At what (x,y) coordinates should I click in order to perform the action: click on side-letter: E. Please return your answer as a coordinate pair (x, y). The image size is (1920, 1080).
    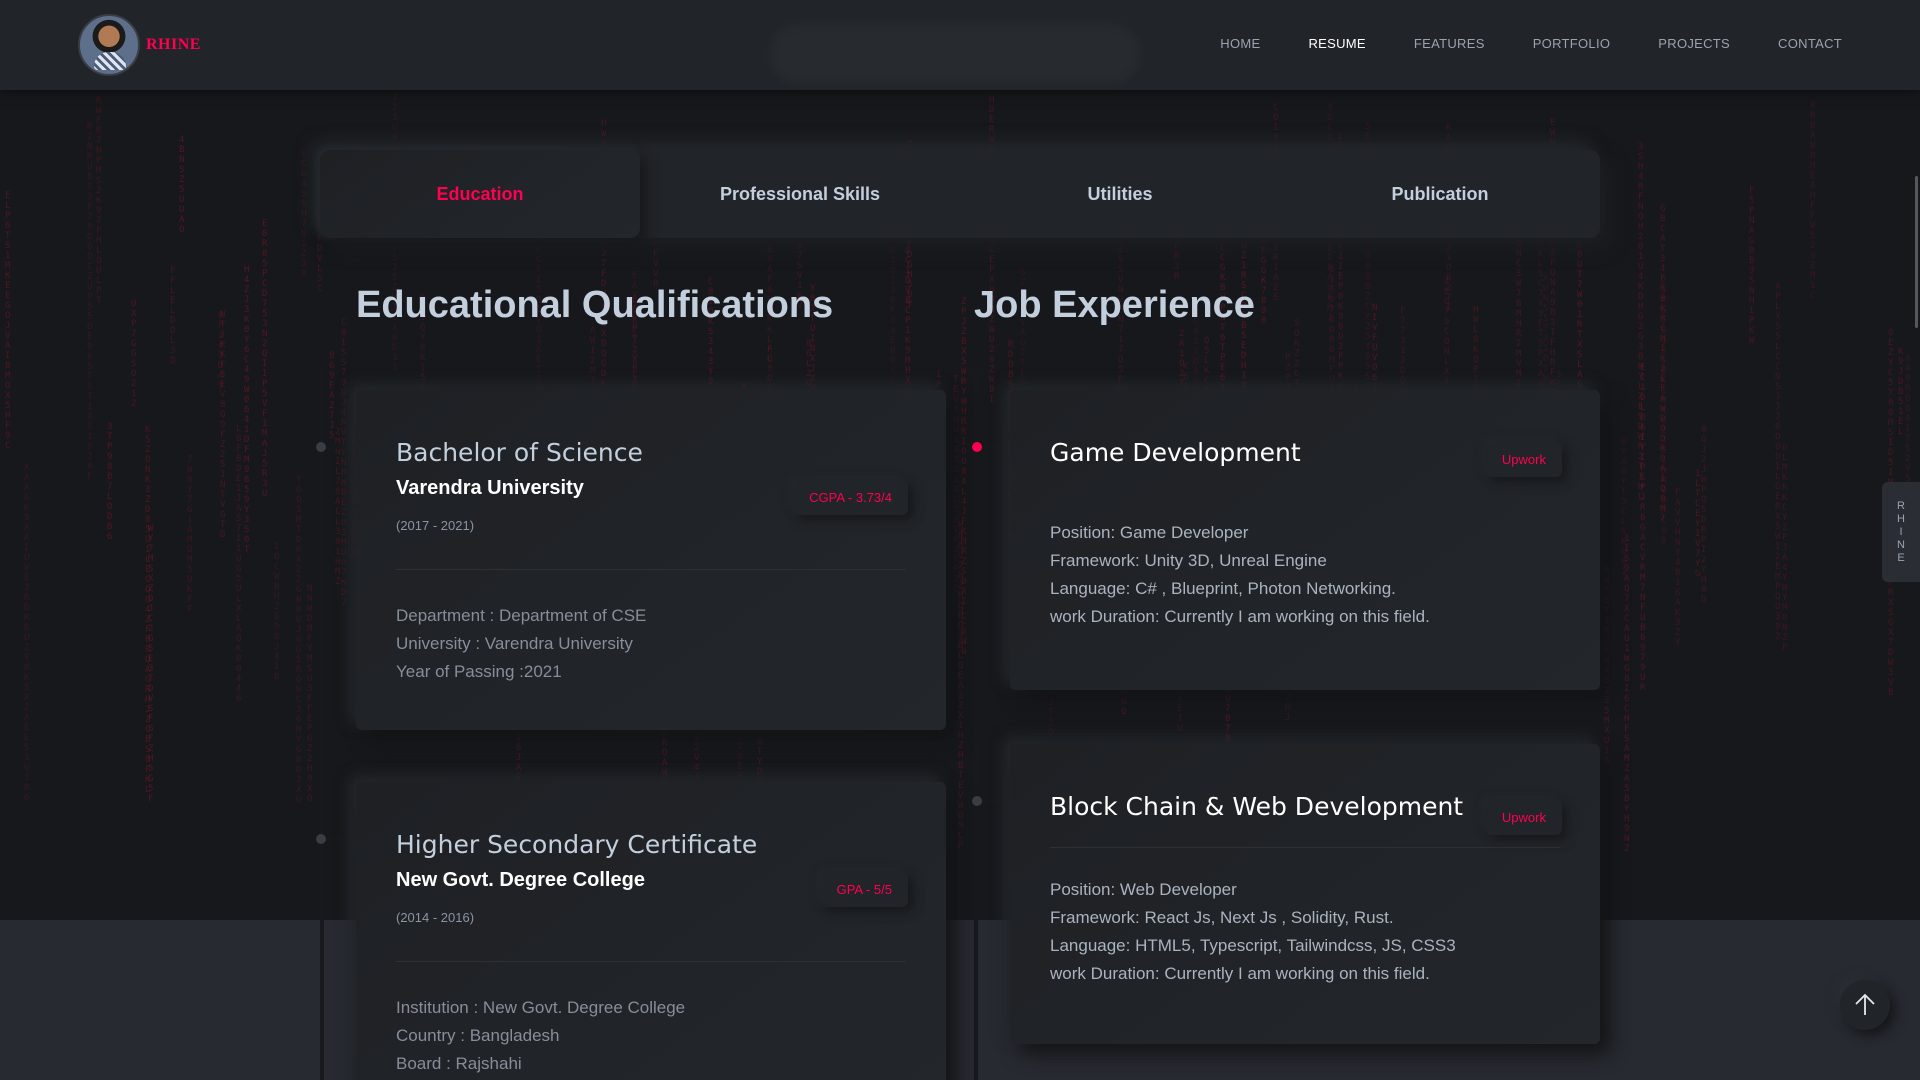
    Looking at the image, I should click on (1901, 557).